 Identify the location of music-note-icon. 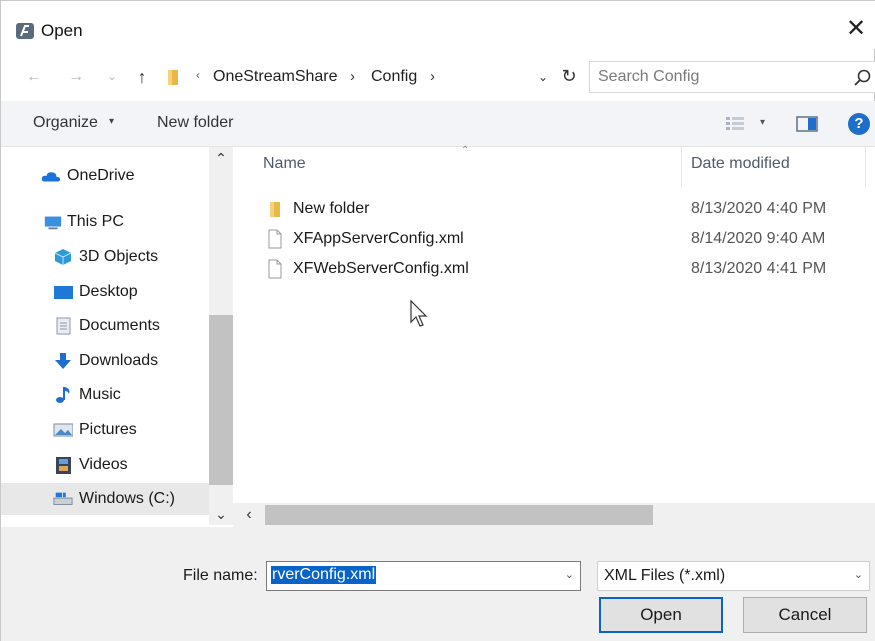
(63, 395).